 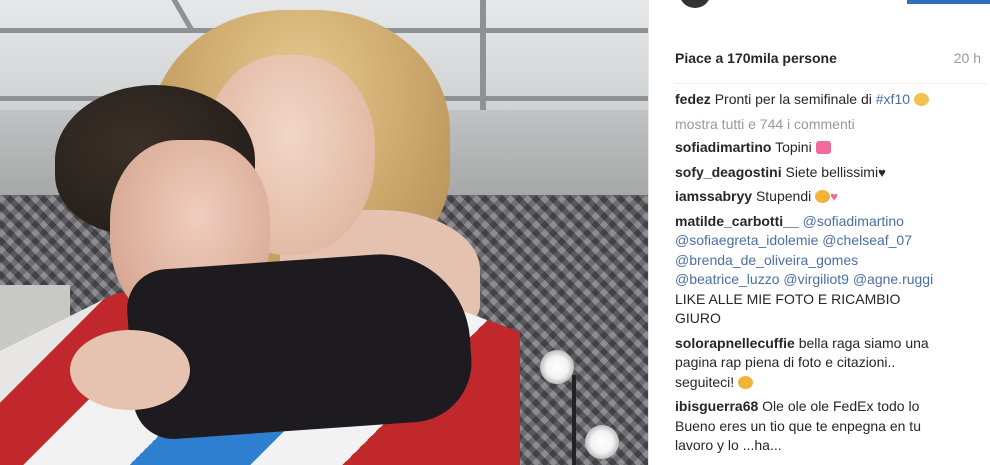 I want to click on likes-row: Piace a 170mila persone 20 h, so click(x=830, y=61).